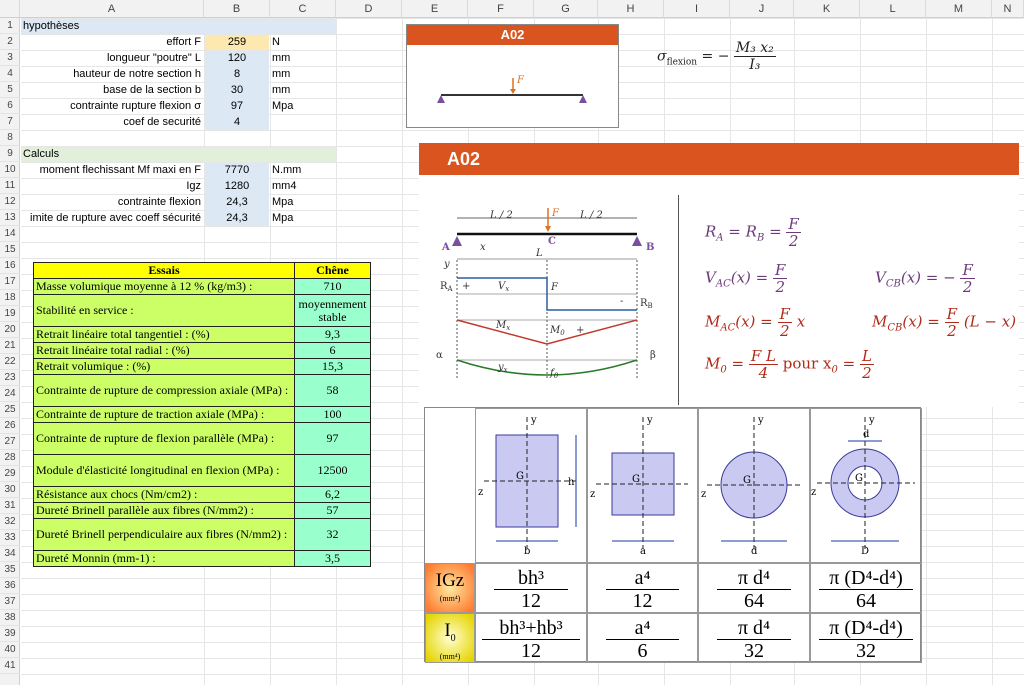  What do you see at coordinates (164, 286) in the screenshot?
I see `essais-row-label: Masse volumique moyenne à 12 % (kg/m3) :` at bounding box center [164, 286].